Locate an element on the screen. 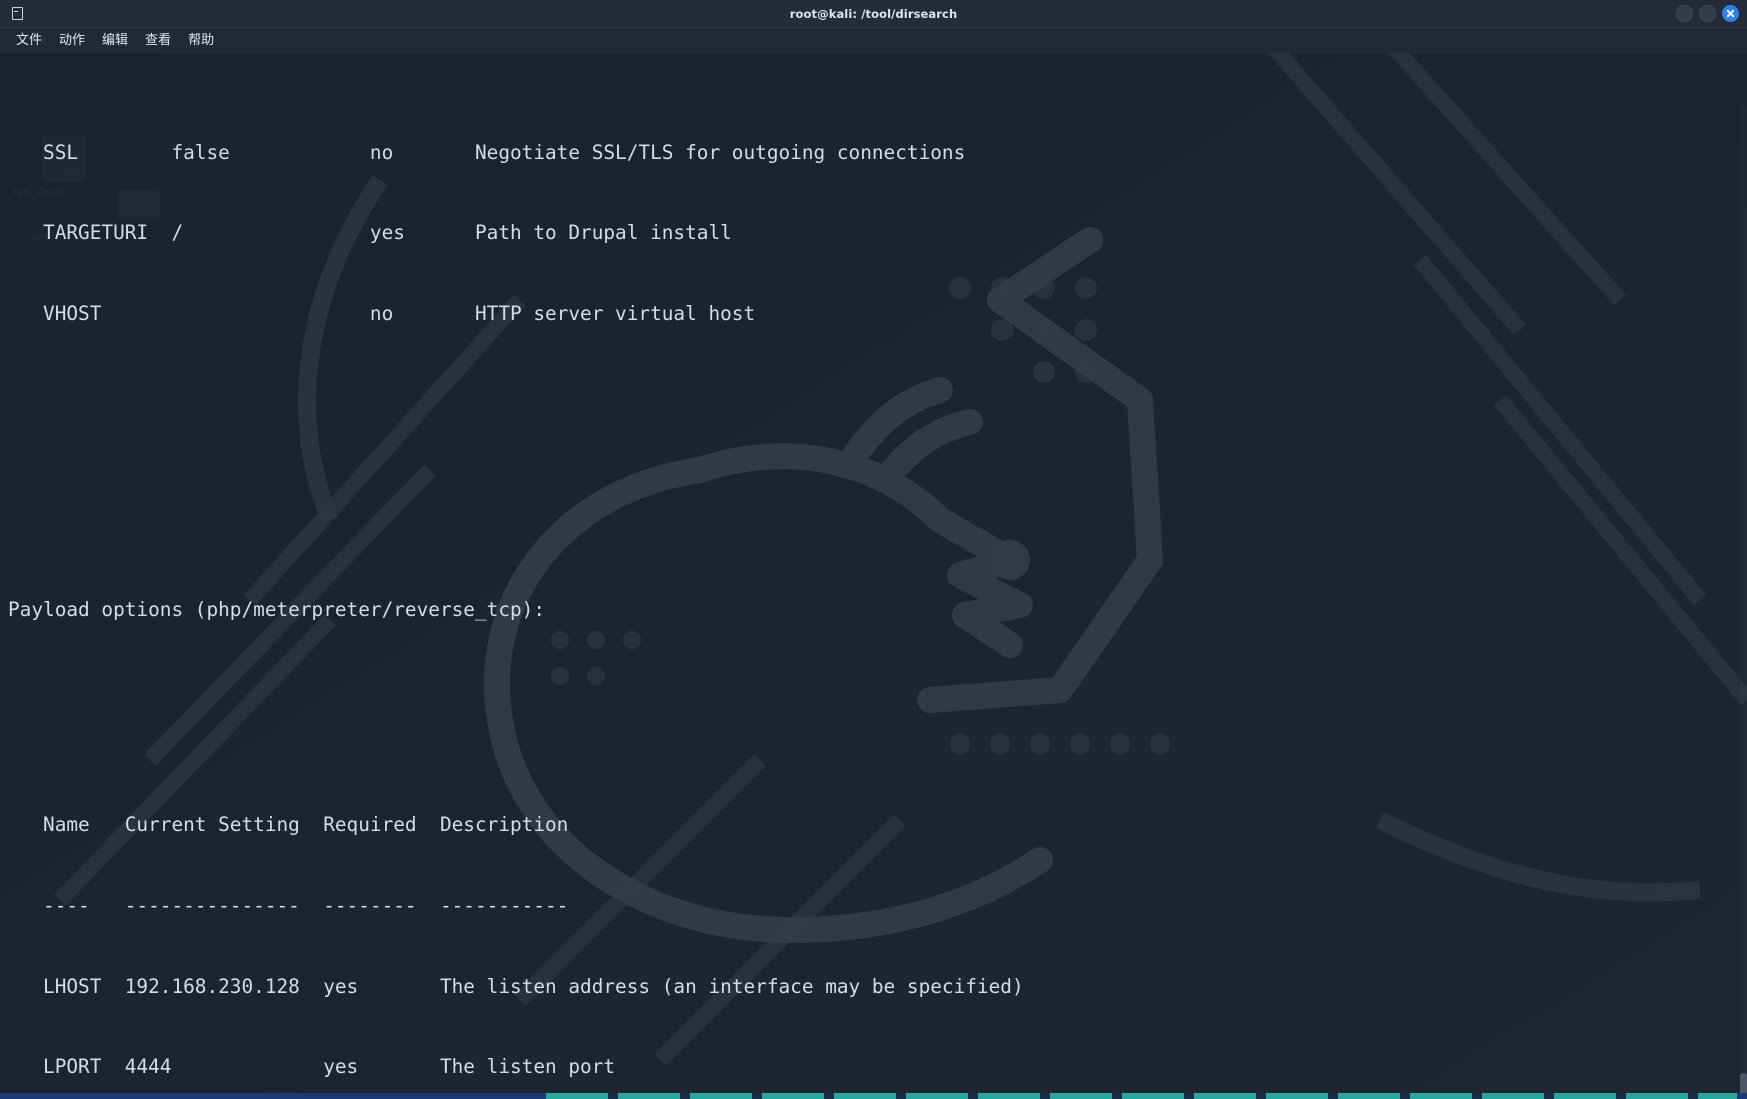 This screenshot has width=1747, height=1099. close-button is located at coordinates (1730, 13).